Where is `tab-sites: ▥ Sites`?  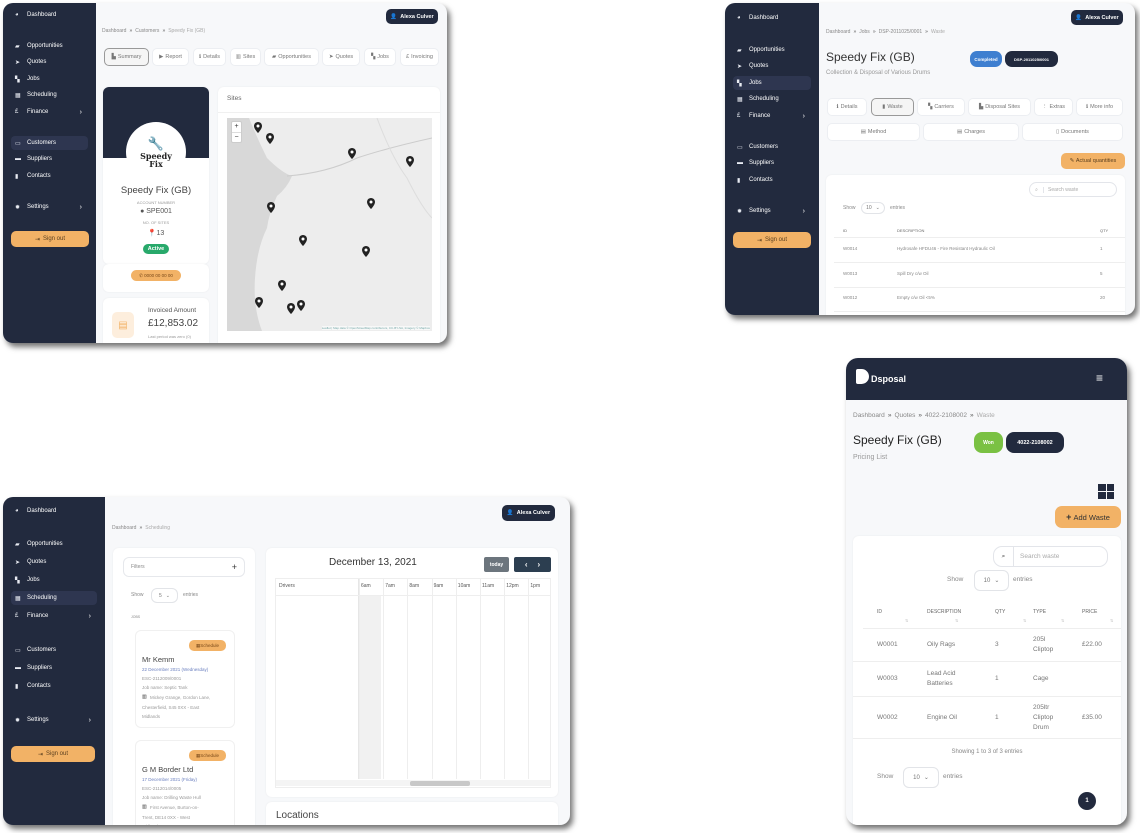
tab-sites: ▥ Sites is located at coordinates (245, 57).